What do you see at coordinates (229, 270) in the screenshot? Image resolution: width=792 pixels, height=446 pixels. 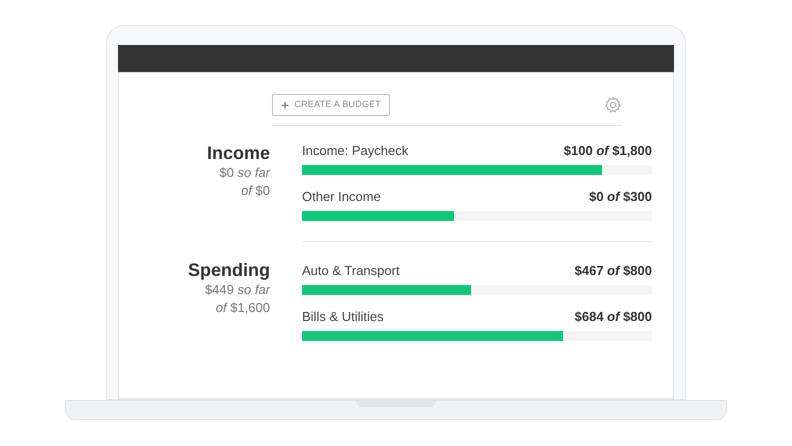 I see `section-title: Spending` at bounding box center [229, 270].